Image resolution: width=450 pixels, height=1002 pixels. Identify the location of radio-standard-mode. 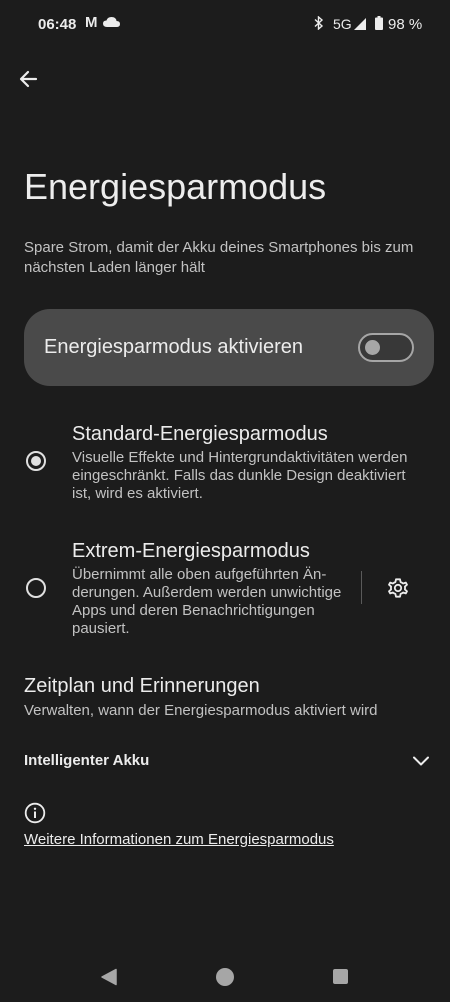
(36, 461).